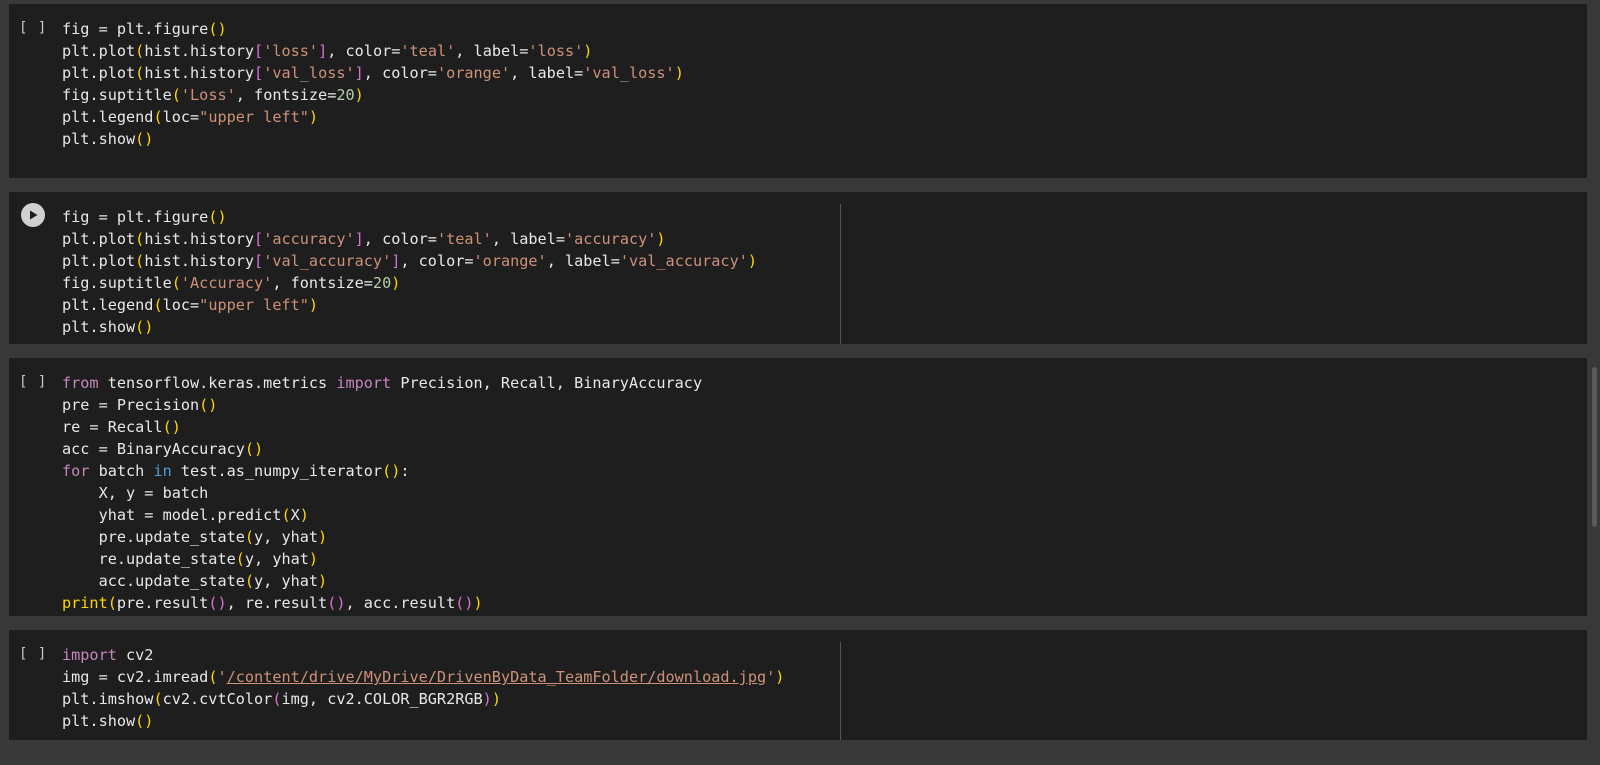 This screenshot has width=1600, height=765. Describe the element at coordinates (1594, 447) in the screenshot. I see `vertical-scrollbar` at that location.